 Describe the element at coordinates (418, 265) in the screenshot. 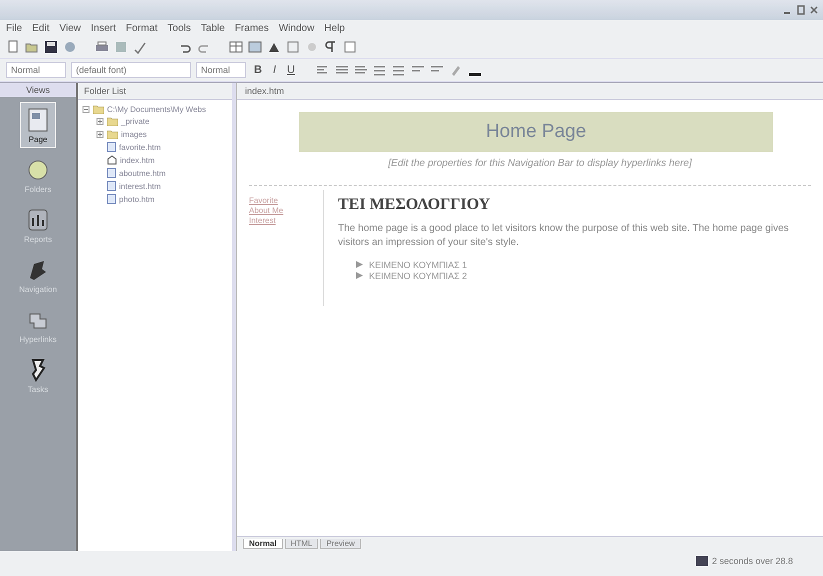

I see `bullet-item: ΚΕΙΜΕΝΟ ΚΟΥΜΠΙΑΣ 1` at that location.